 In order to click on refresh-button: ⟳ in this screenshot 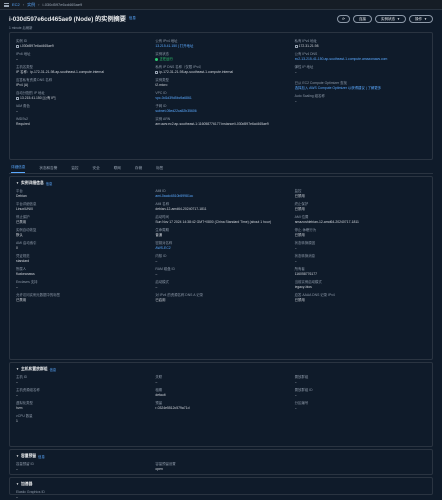, I will do `click(344, 19)`.